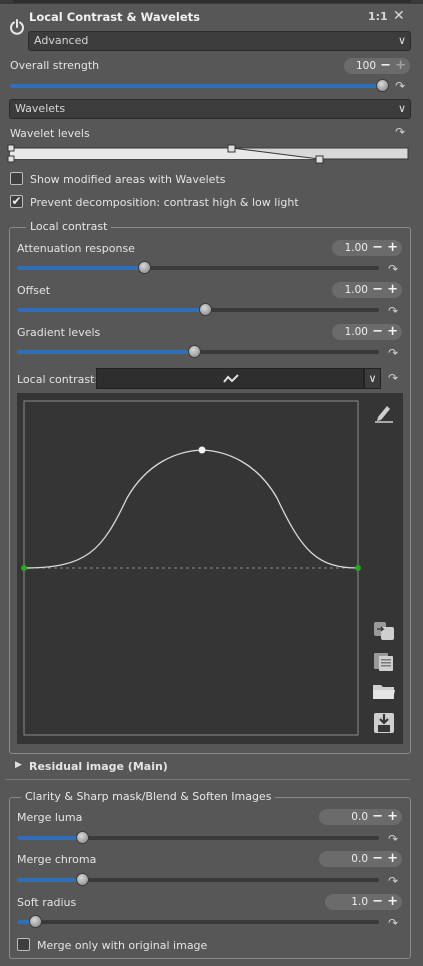  I want to click on attenuation-value: 1.00, so click(356, 248).